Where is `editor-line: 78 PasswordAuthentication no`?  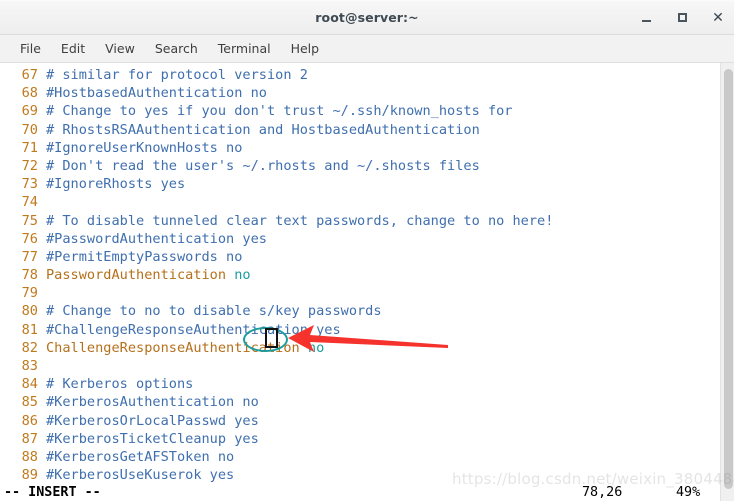
editor-line: 78 PasswordAuthentication no is located at coordinates (360, 275).